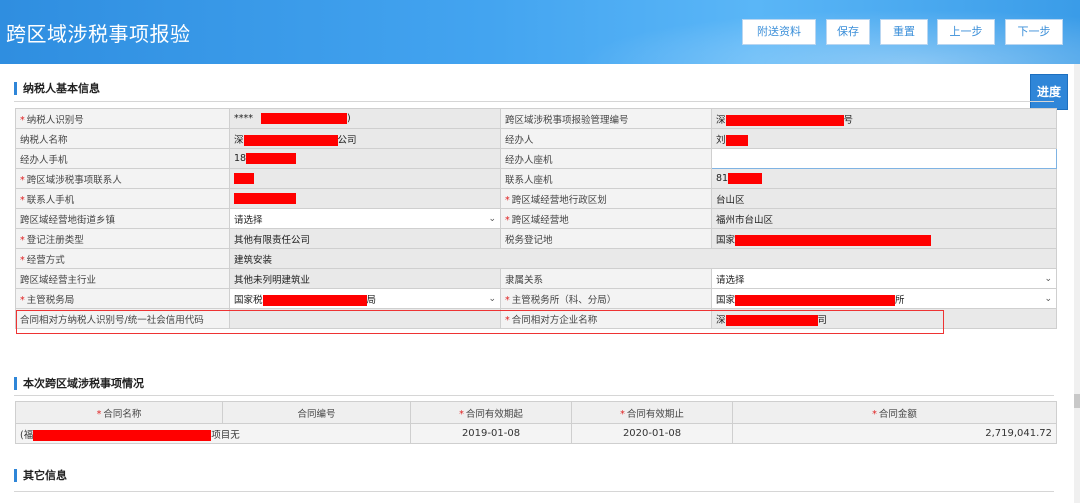 This screenshot has height=503, width=1080. I want to click on registration-type-value: 其他有限责任公司, so click(365, 238).